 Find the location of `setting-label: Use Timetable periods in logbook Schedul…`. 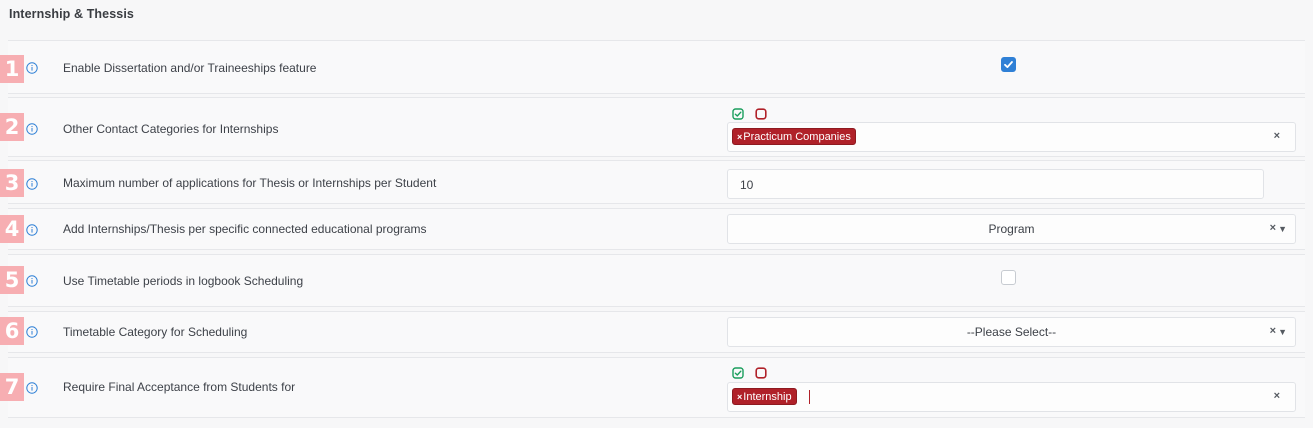

setting-label: Use Timetable periods in logbook Schedul… is located at coordinates (183, 281).